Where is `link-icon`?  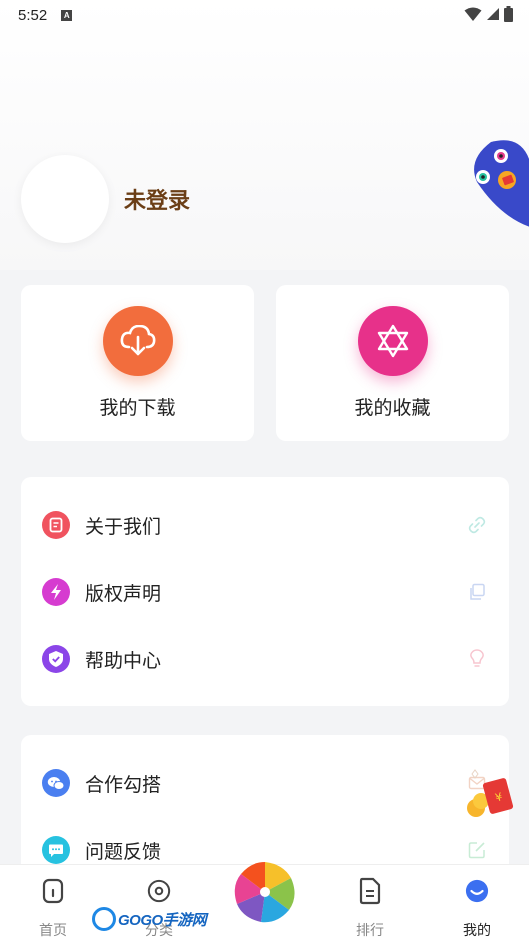 link-icon is located at coordinates (477, 525).